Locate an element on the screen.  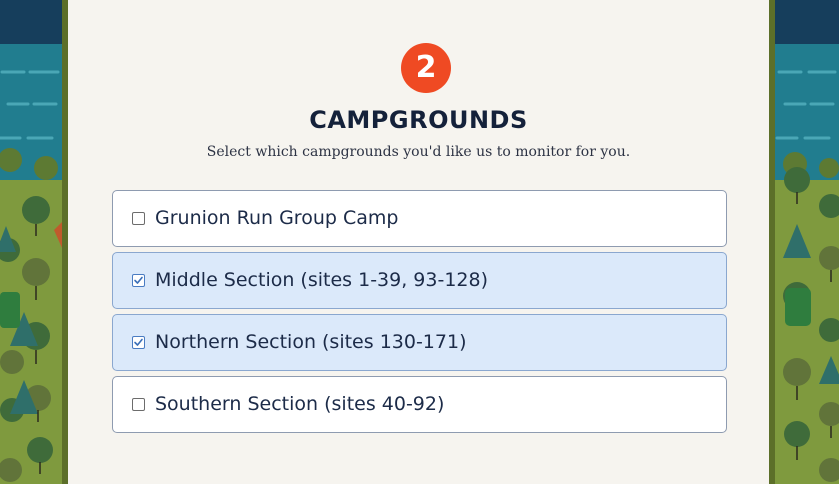
campground-option-grunion-run: Grunion Run Group Camp is located at coordinates (419, 218).